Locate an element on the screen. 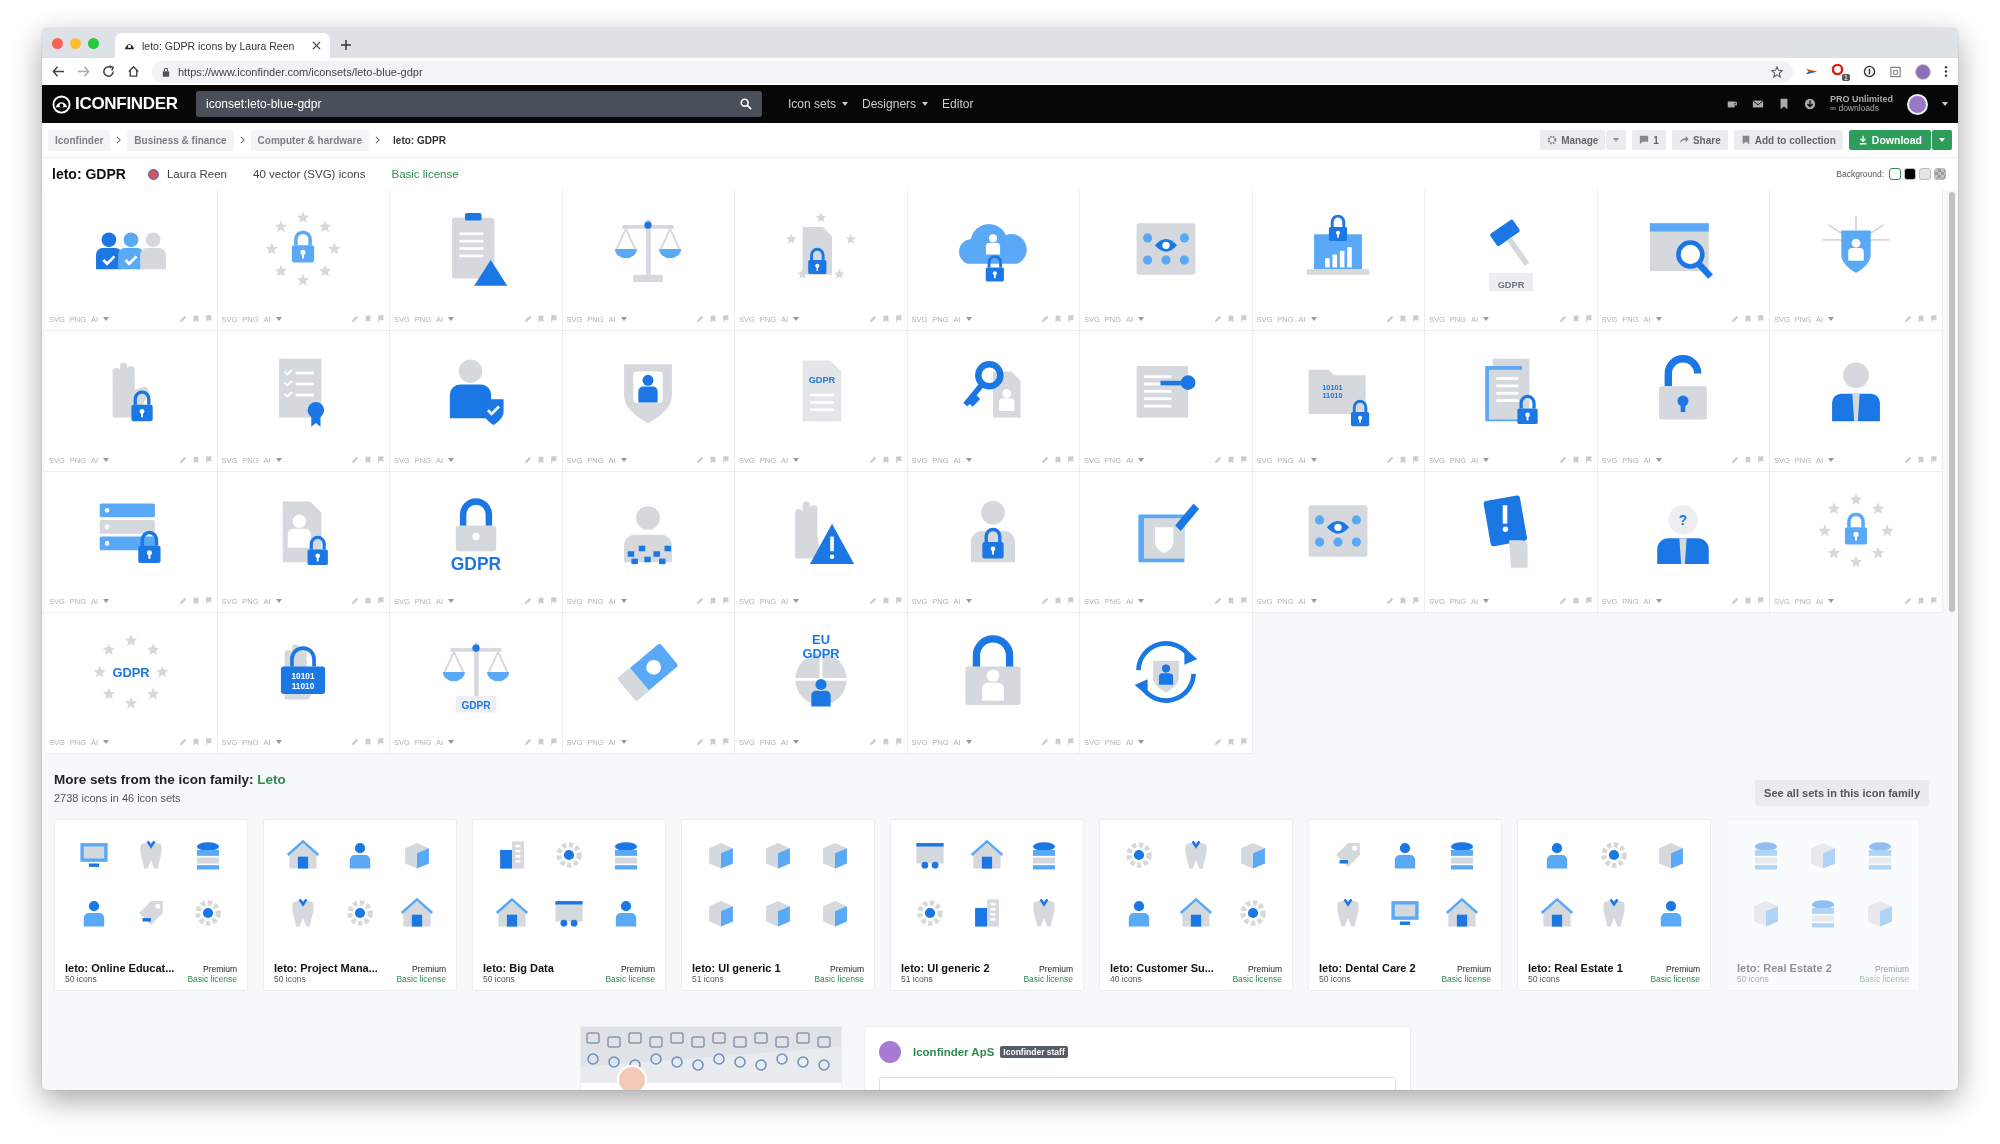  document-icon is located at coordinates (821, 391).